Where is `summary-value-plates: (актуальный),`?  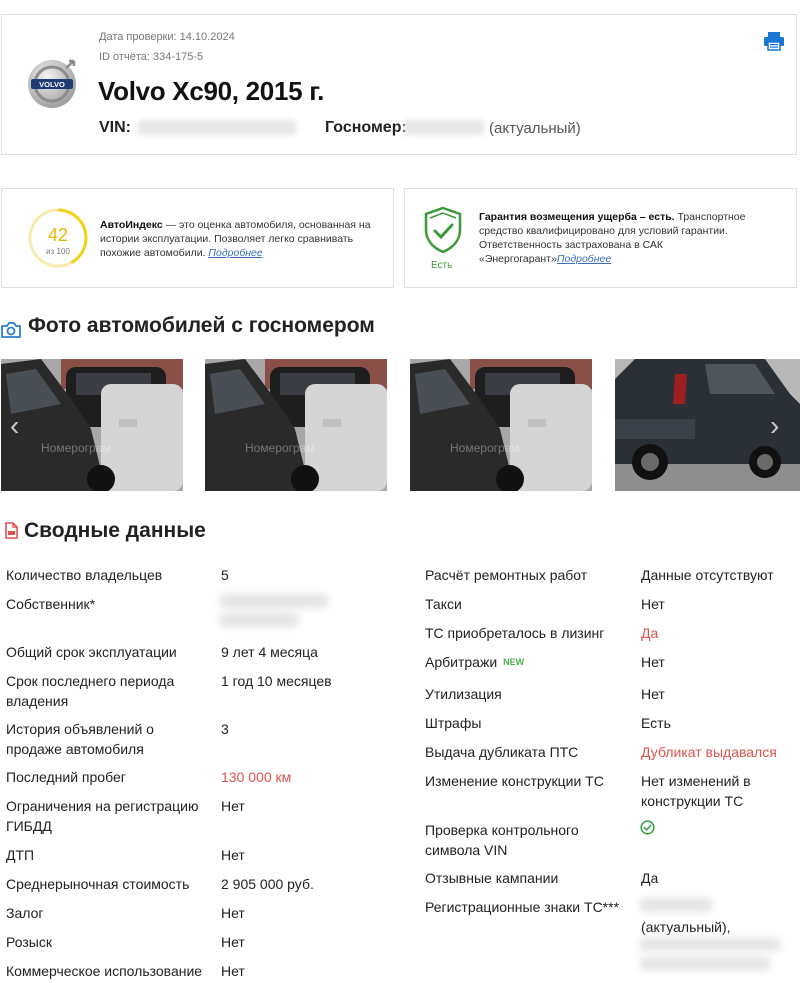 summary-value-plates: (актуальный), is located at coordinates (686, 927).